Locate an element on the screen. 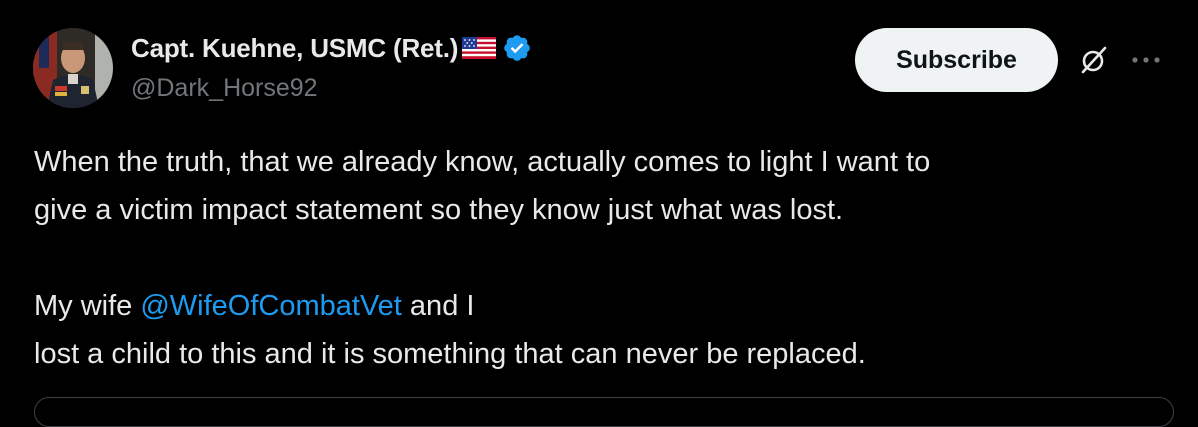 The image size is (1198, 427). mention-link: @WifeOfCombatVet is located at coordinates (271, 306).